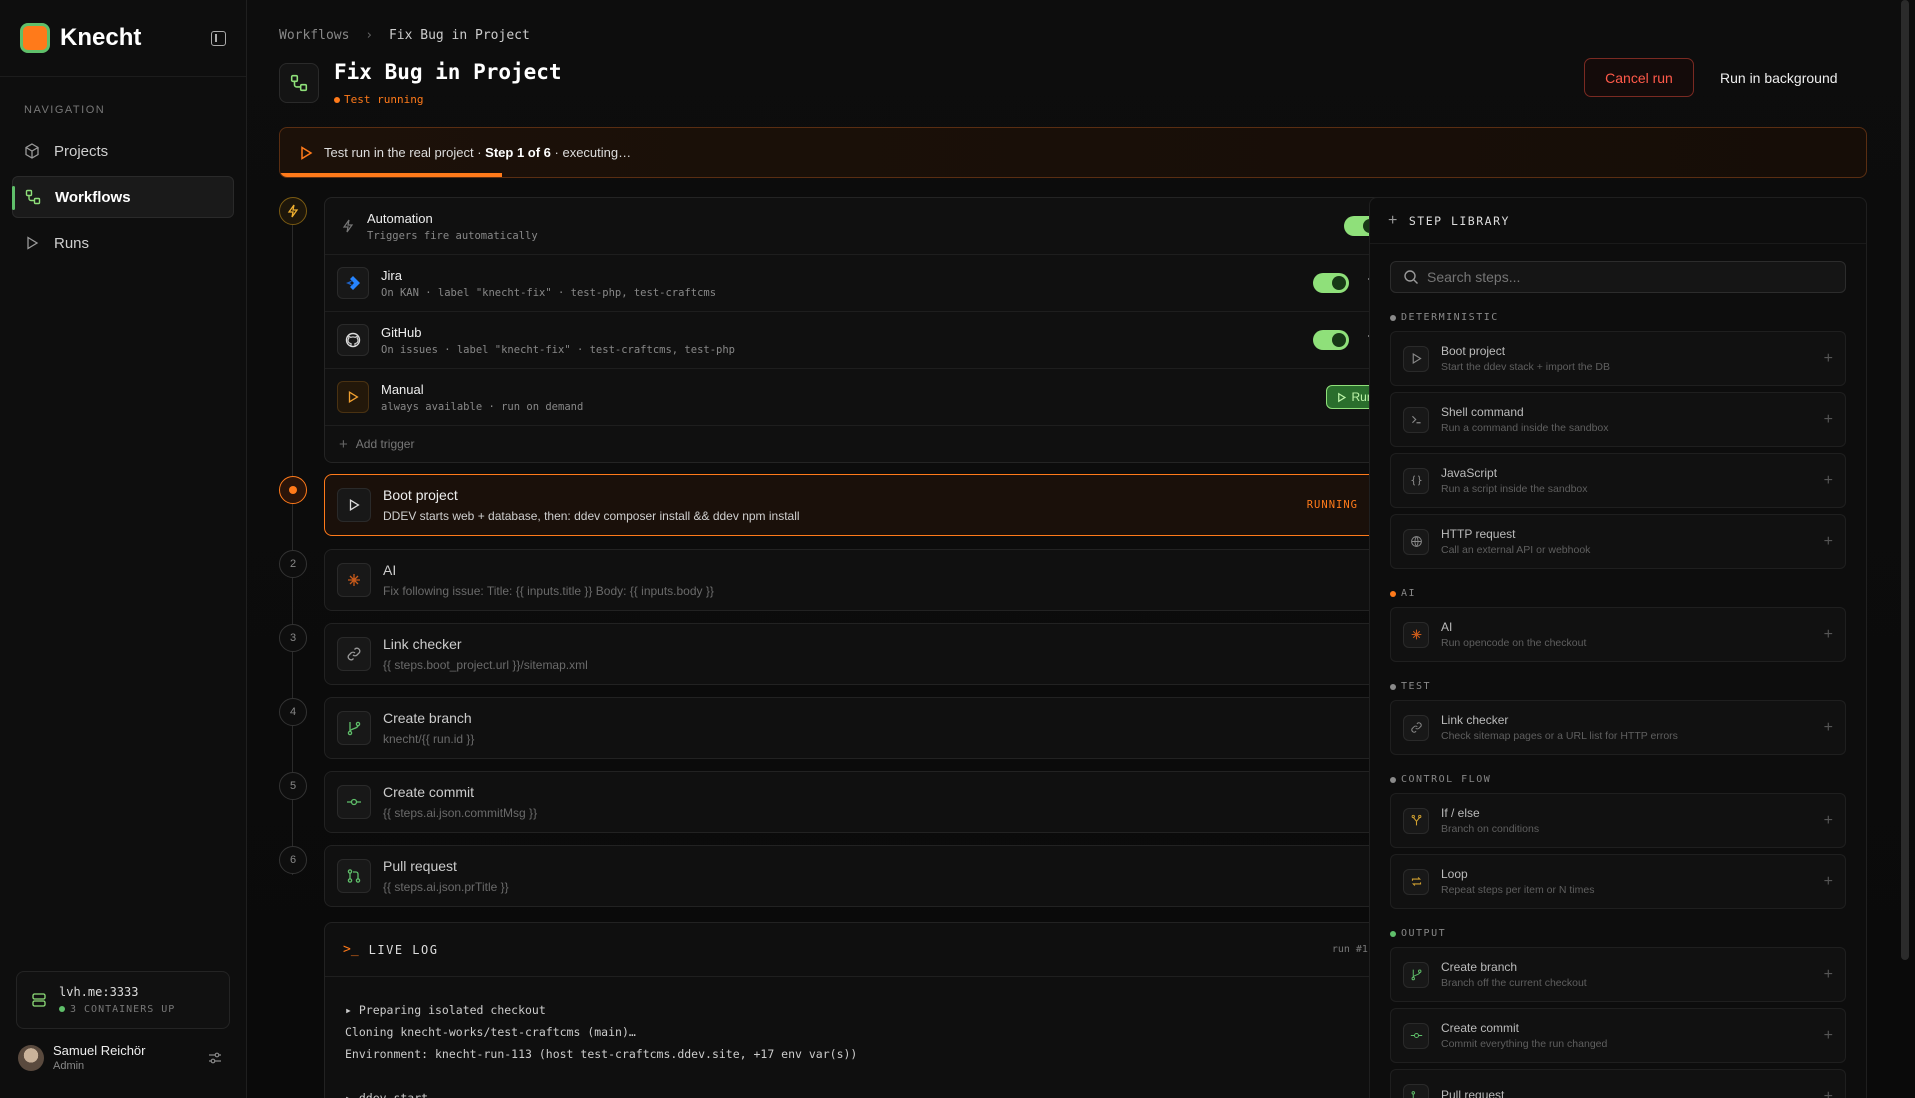  I want to click on library-item-desc: Commit everything the run changed, so click(1524, 1044).